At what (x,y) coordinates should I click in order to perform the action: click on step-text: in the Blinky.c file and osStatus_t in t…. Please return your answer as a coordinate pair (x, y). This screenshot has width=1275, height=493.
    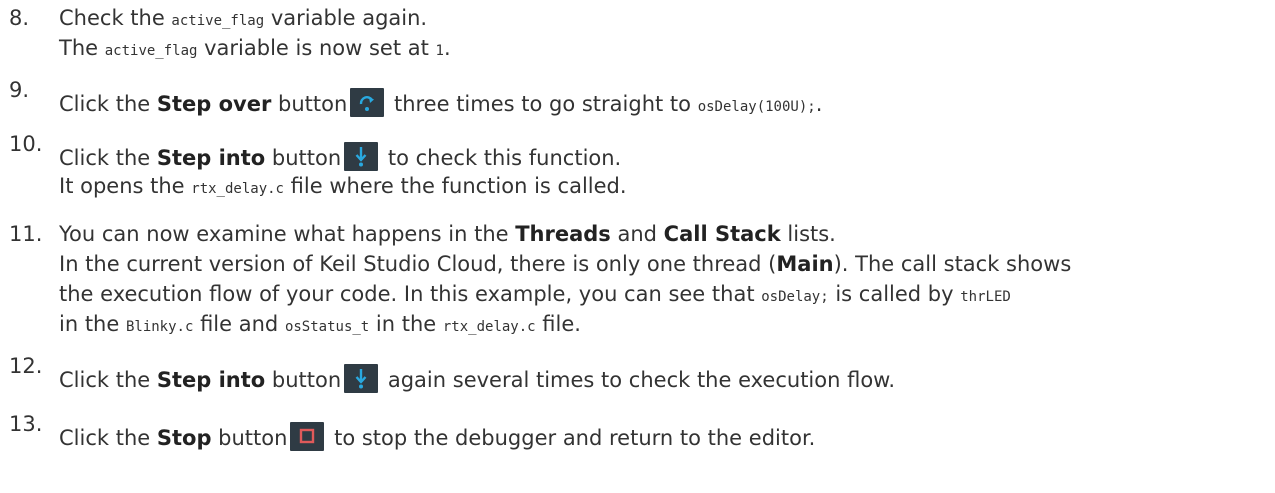
    Looking at the image, I should click on (320, 326).